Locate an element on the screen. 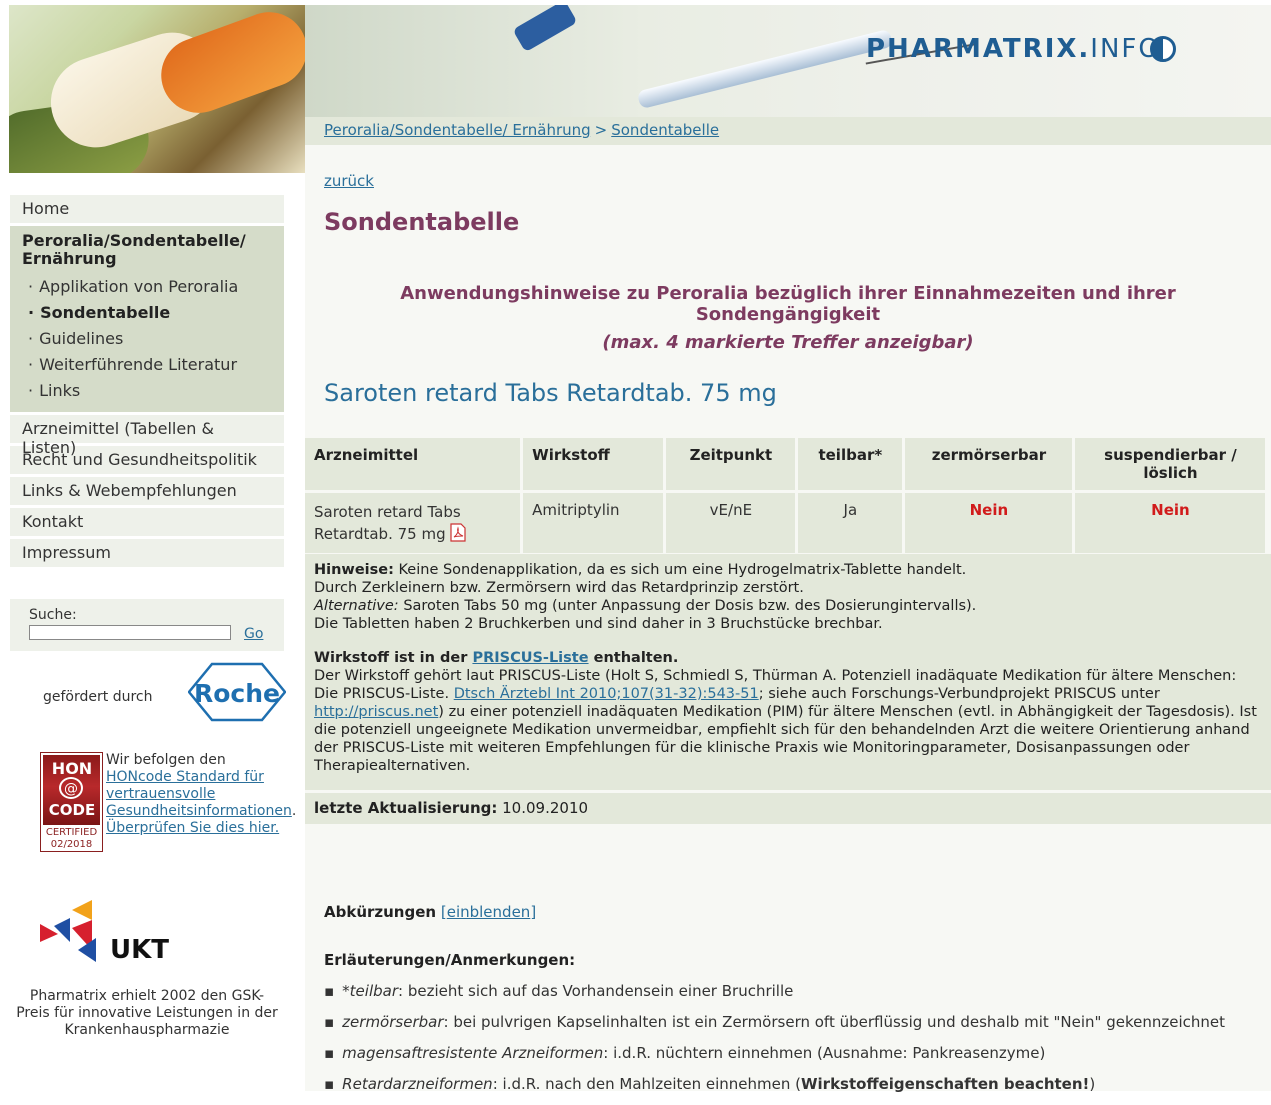 This screenshot has height=1105, width=1271. cell-suspendierbar: Nein is located at coordinates (1169, 523).